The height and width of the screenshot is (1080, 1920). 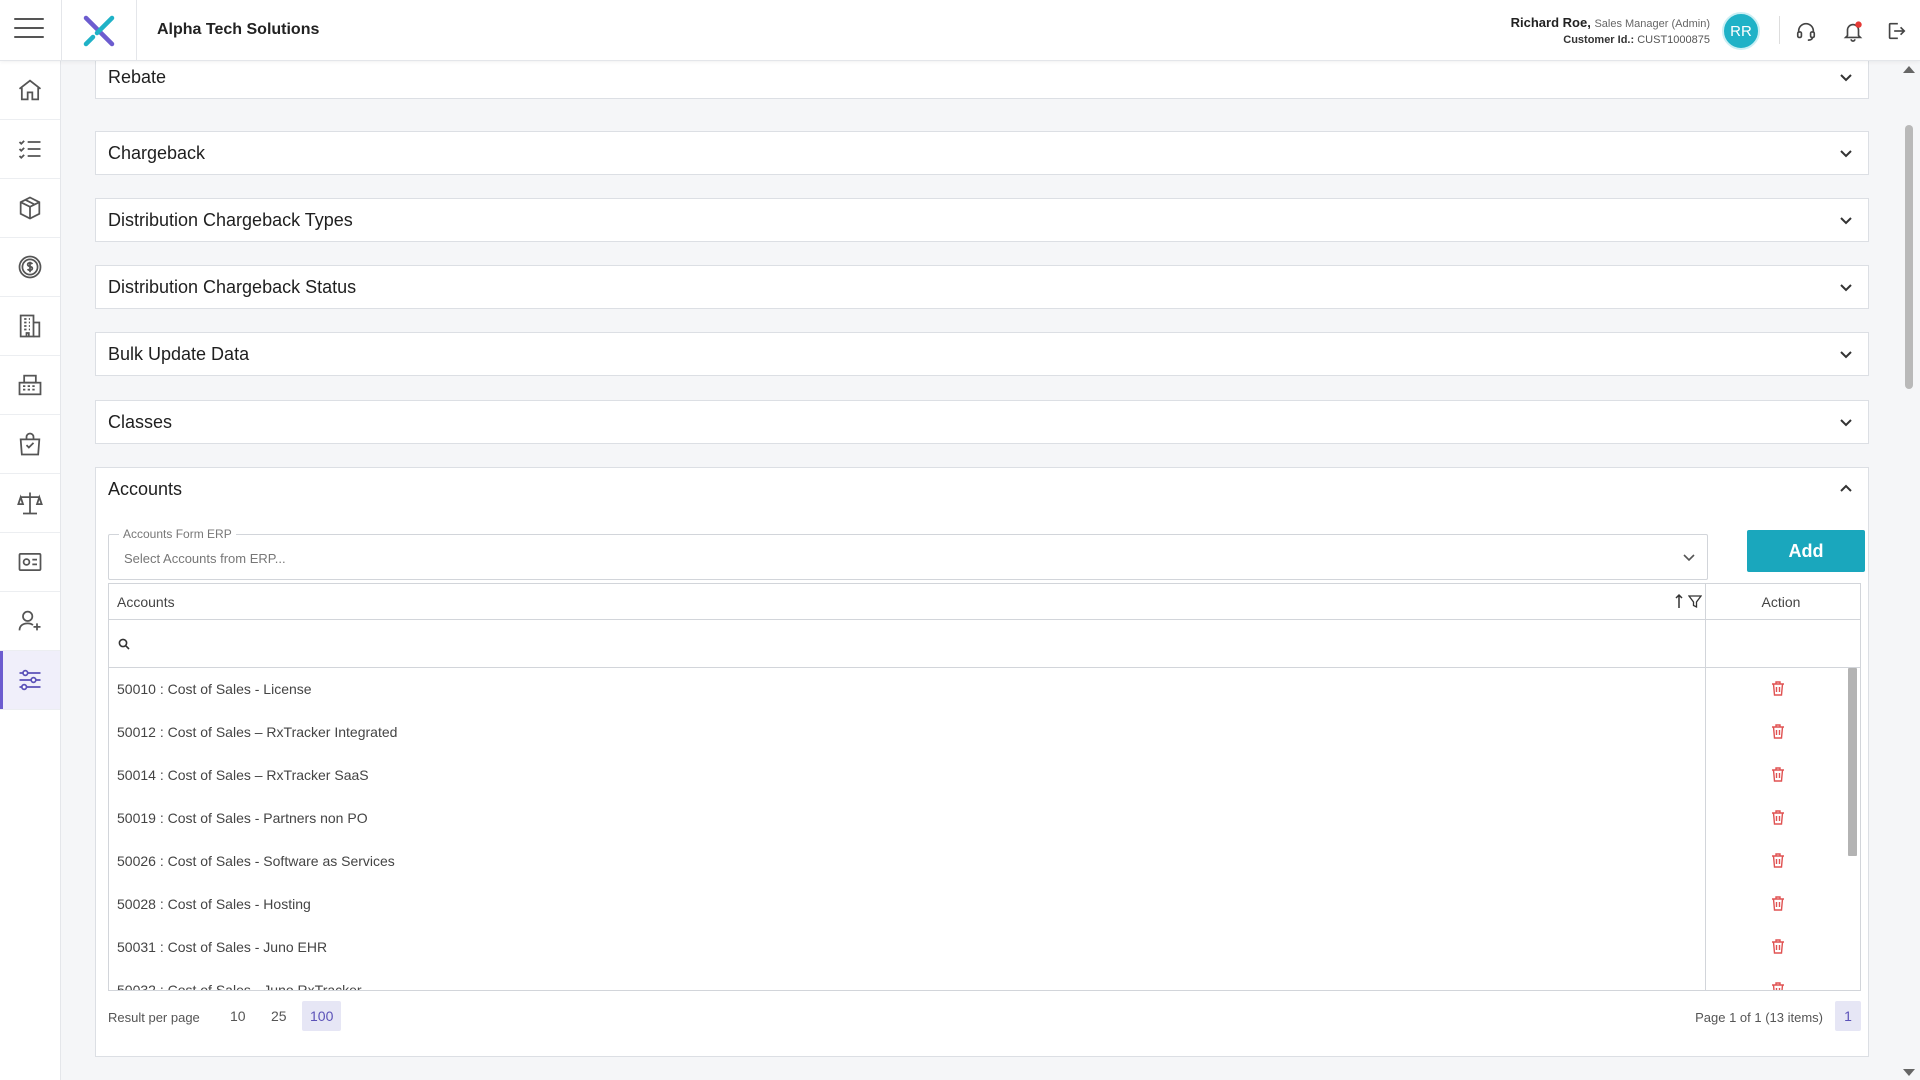 What do you see at coordinates (982, 287) in the screenshot?
I see `section-header: Distribution Chargeback Status` at bounding box center [982, 287].